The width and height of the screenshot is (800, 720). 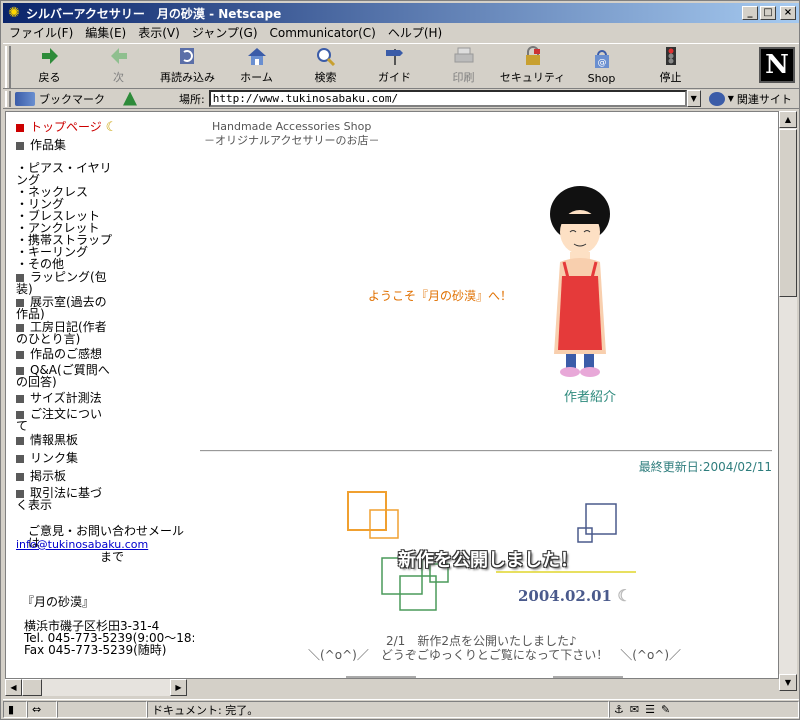 What do you see at coordinates (292, 140) in the screenshot?
I see `header-japanese: －オリジナルアクセサリーのお店－` at bounding box center [292, 140].